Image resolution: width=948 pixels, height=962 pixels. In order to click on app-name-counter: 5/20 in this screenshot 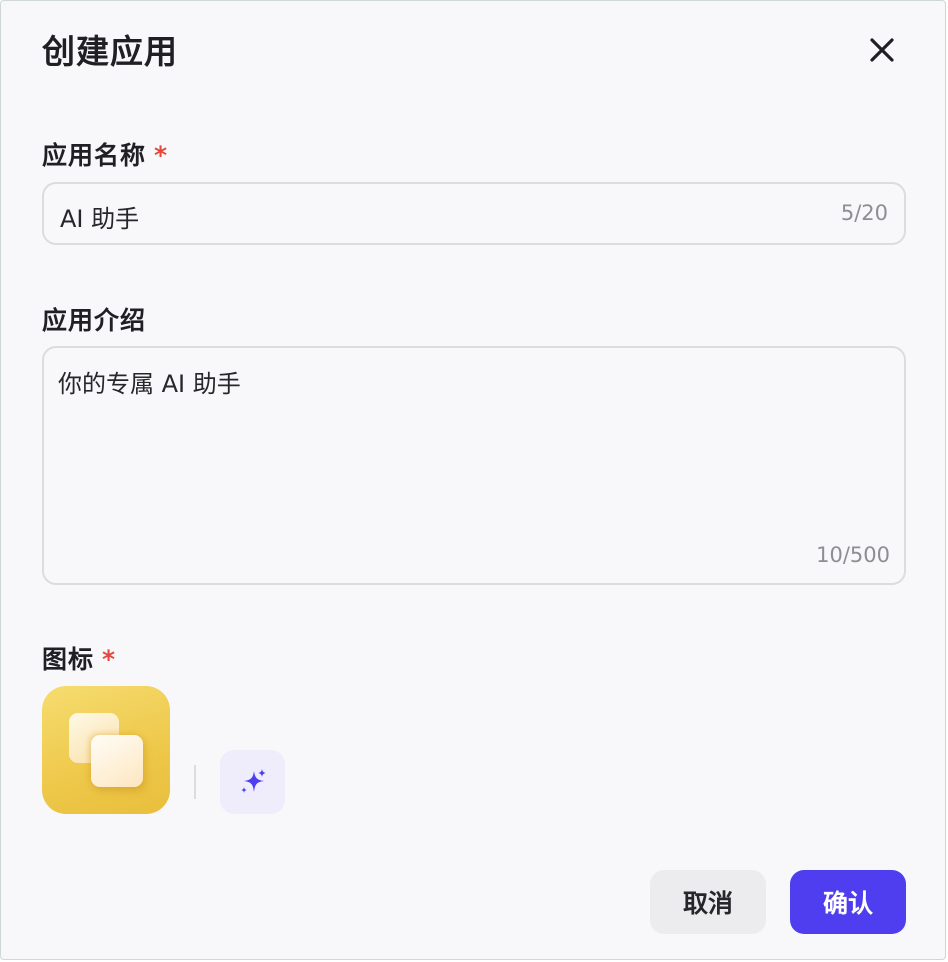, I will do `click(864, 213)`.